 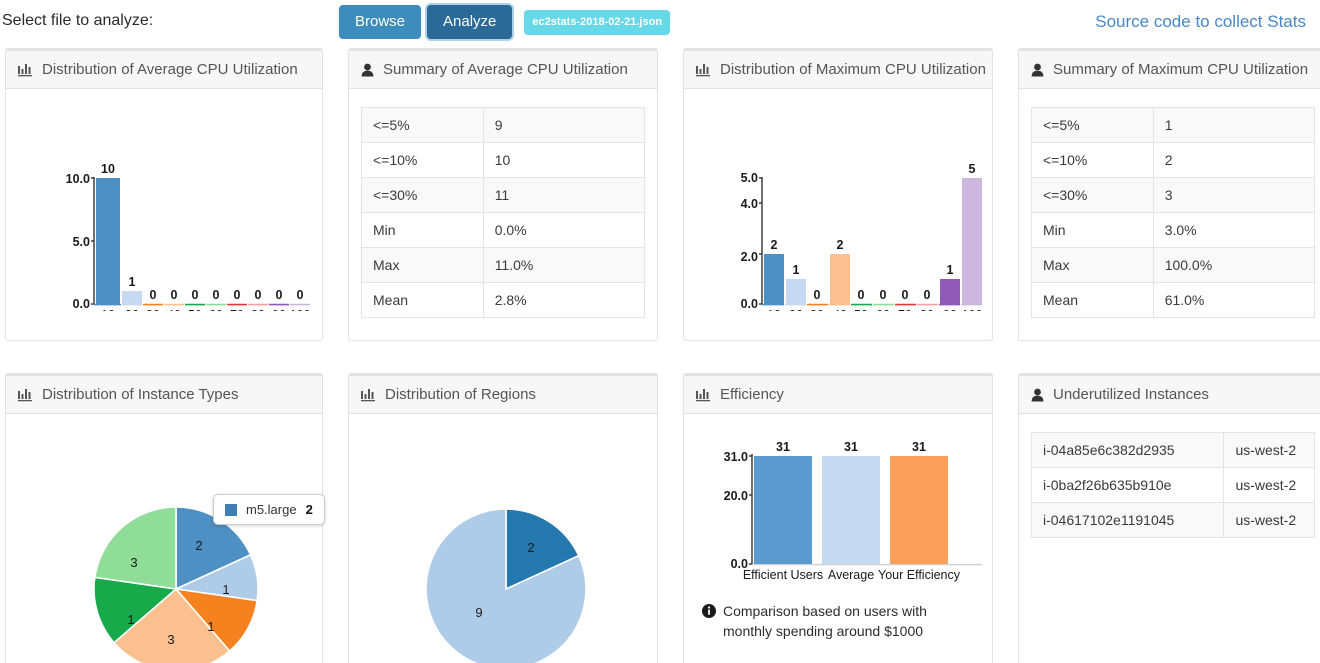 What do you see at coordinates (478, 612) in the screenshot?
I see `svg-text: 9` at bounding box center [478, 612].